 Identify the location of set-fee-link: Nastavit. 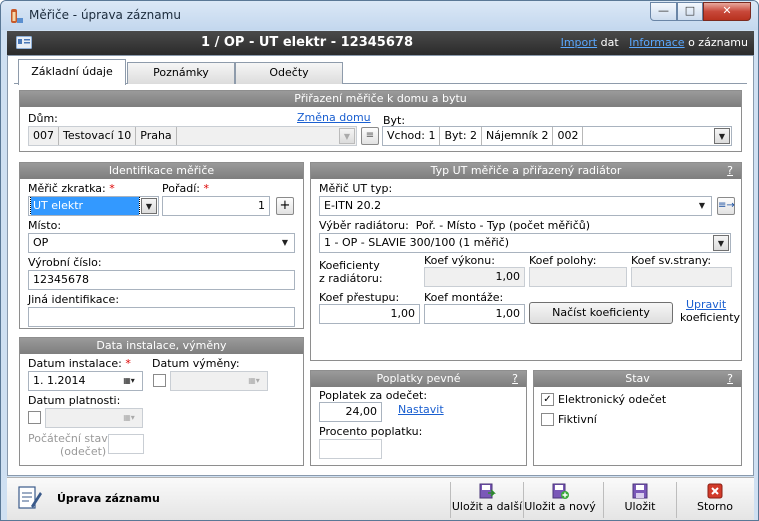
(421, 409).